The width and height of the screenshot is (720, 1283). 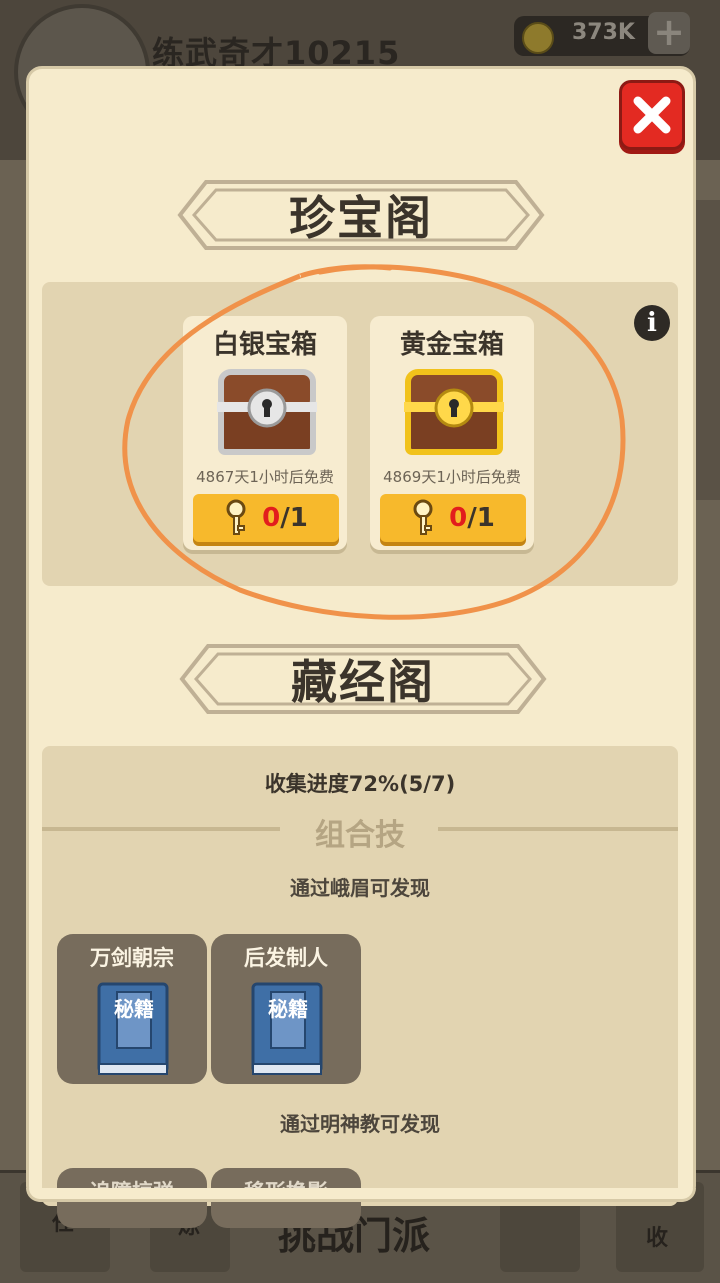 What do you see at coordinates (264, 345) in the screenshot?
I see `chest-name: 白银宝箱` at bounding box center [264, 345].